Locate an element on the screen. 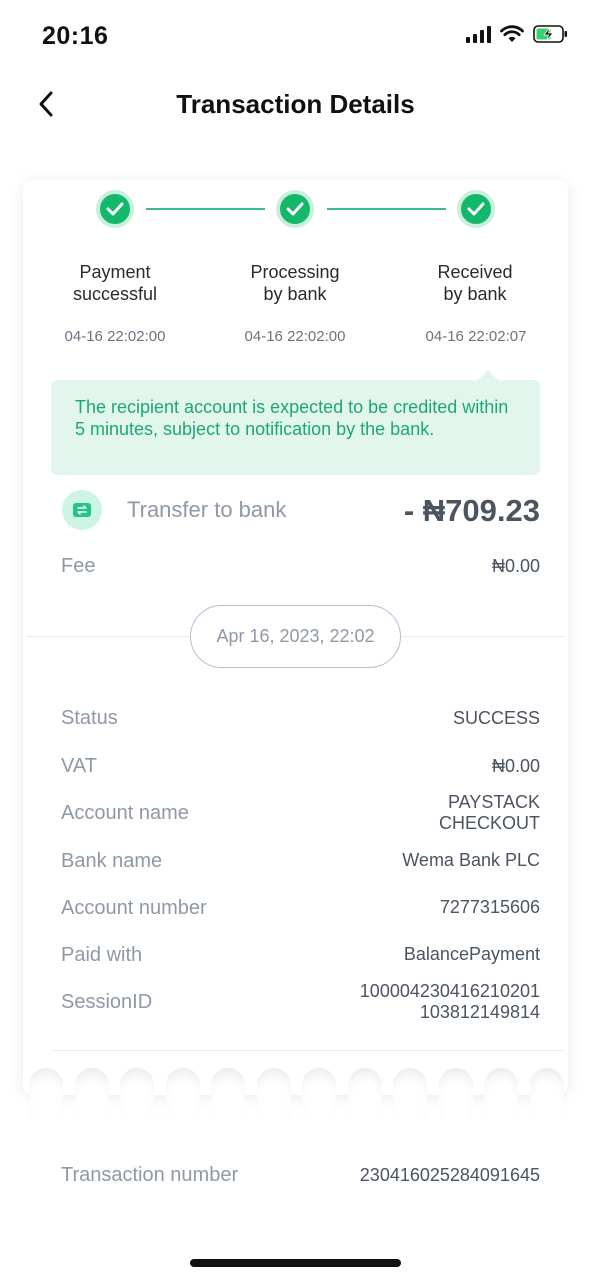  bank-name-text: Wema Bank PLC is located at coordinates (471, 860).